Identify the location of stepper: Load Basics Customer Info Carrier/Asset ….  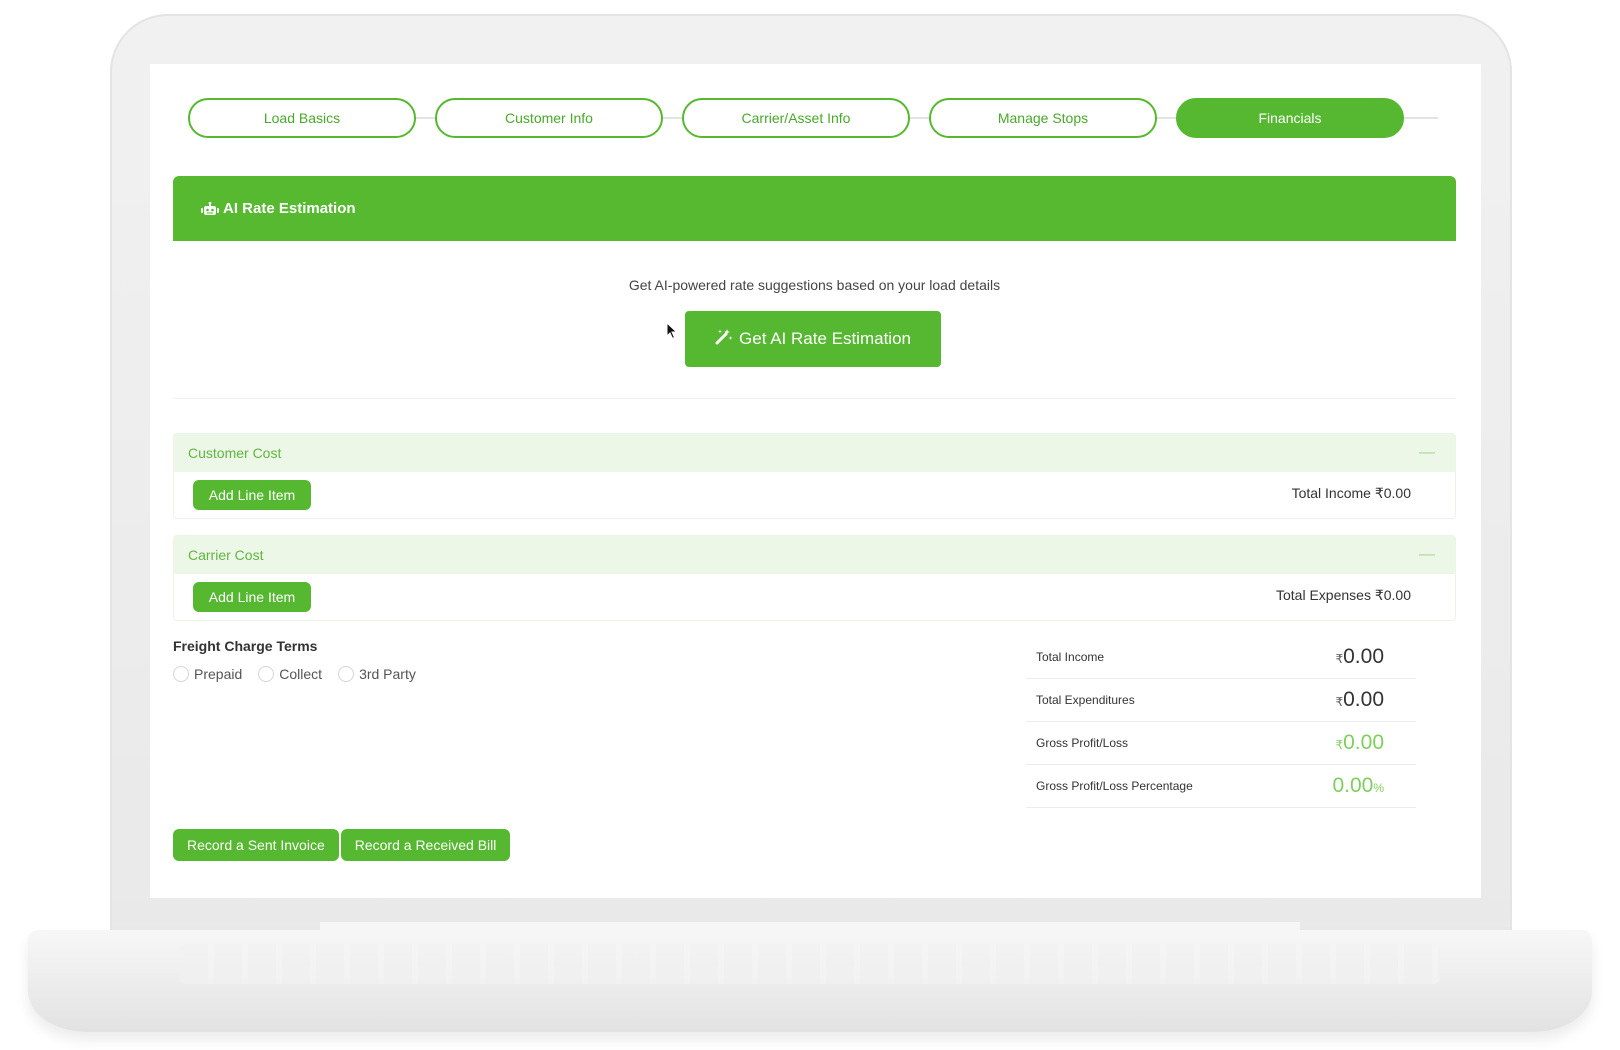
(818, 118).